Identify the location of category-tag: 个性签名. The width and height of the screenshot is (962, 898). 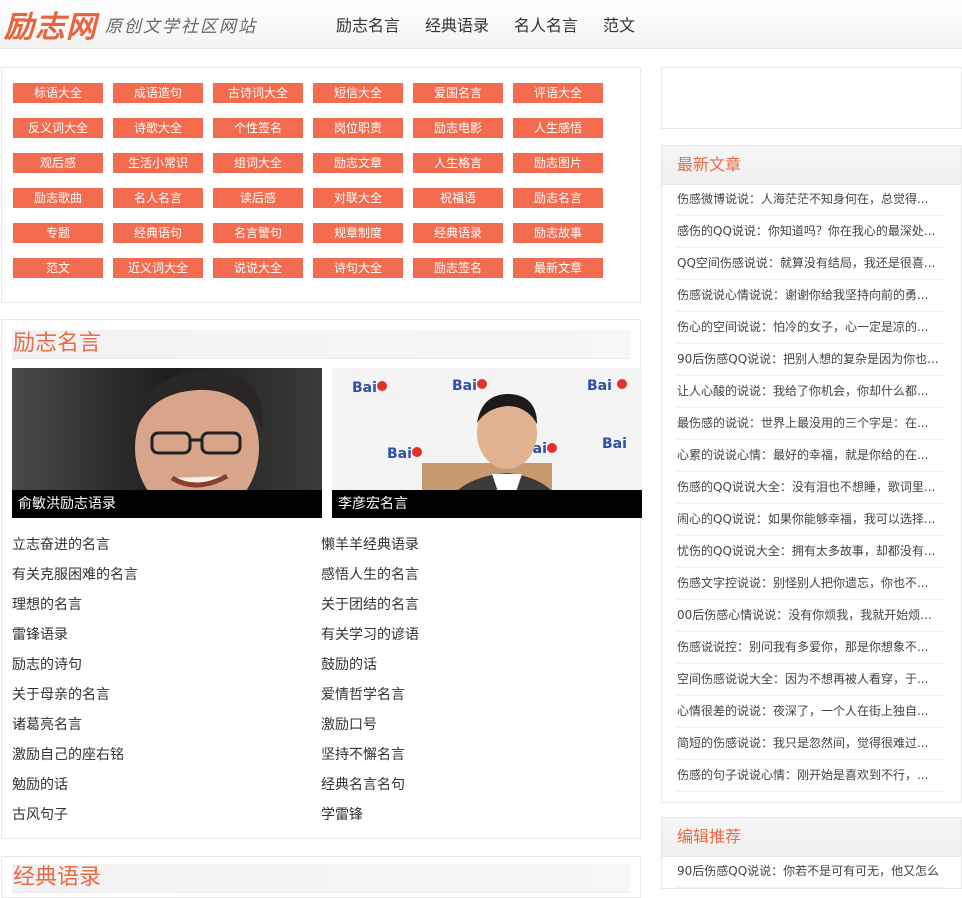
(258, 128).